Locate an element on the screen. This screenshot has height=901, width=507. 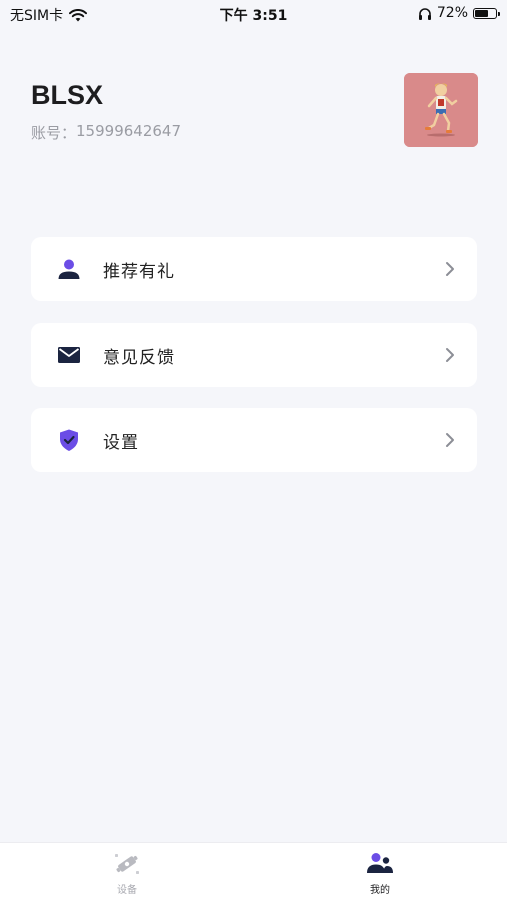
status-right: 72% is located at coordinates (459, 13).